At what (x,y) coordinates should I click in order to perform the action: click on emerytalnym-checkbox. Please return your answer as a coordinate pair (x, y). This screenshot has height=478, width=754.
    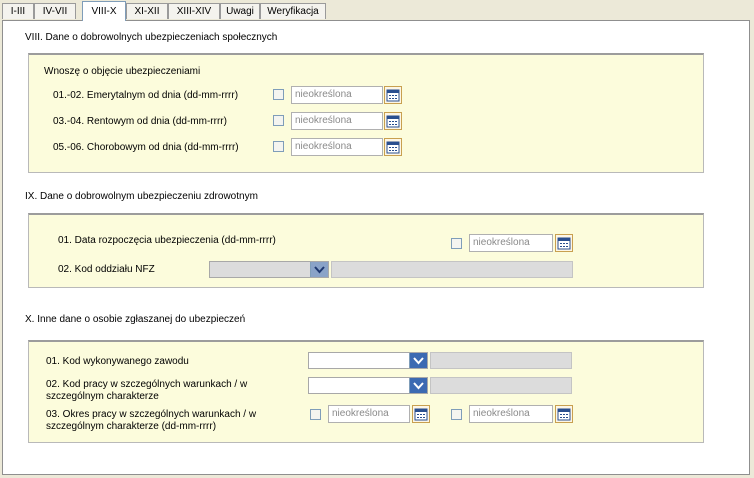
    Looking at the image, I should click on (278, 94).